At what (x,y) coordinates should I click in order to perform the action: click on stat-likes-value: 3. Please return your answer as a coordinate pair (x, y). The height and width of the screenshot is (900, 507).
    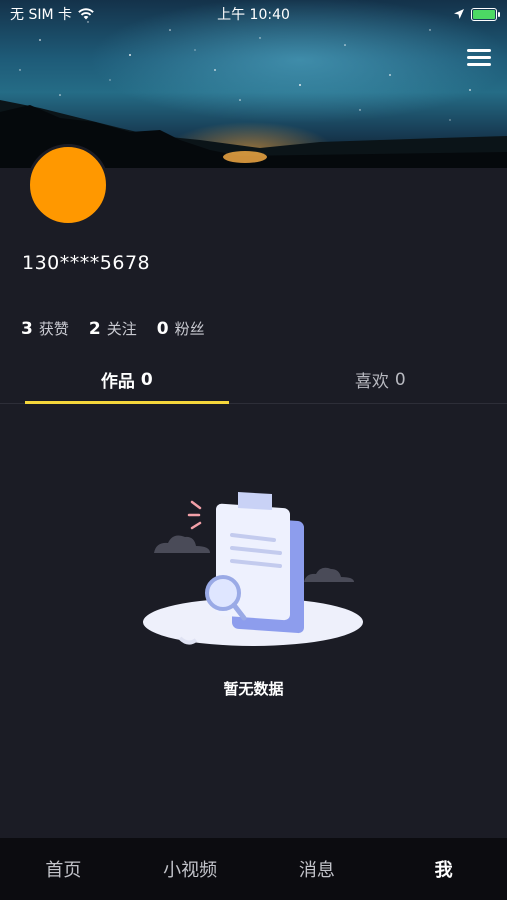
    Looking at the image, I should click on (27, 329).